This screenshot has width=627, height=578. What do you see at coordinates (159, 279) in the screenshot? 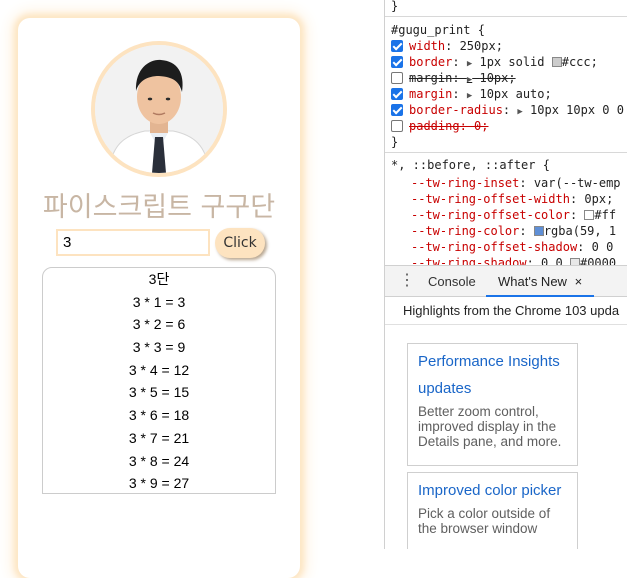
I see `result-heading: 3단` at bounding box center [159, 279].